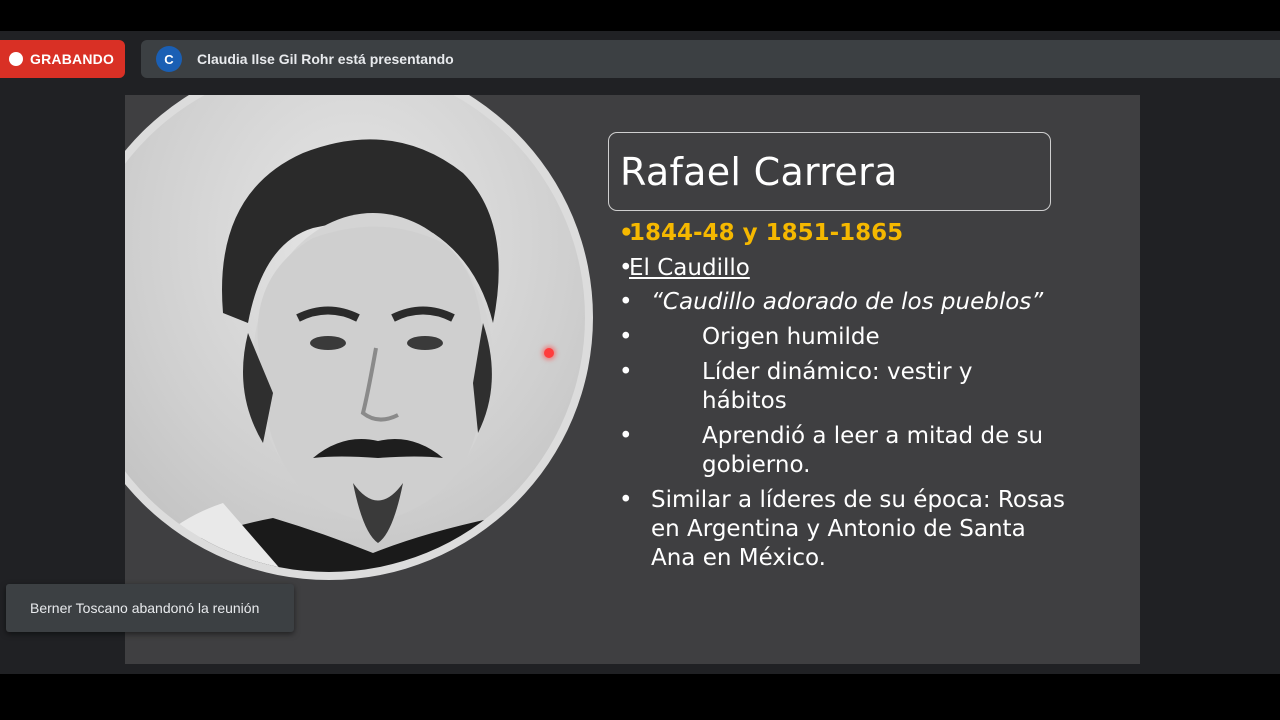 Image resolution: width=1280 pixels, height=720 pixels. What do you see at coordinates (759, 171) in the screenshot?
I see `slide-title-text: Rafael Carrera` at bounding box center [759, 171].